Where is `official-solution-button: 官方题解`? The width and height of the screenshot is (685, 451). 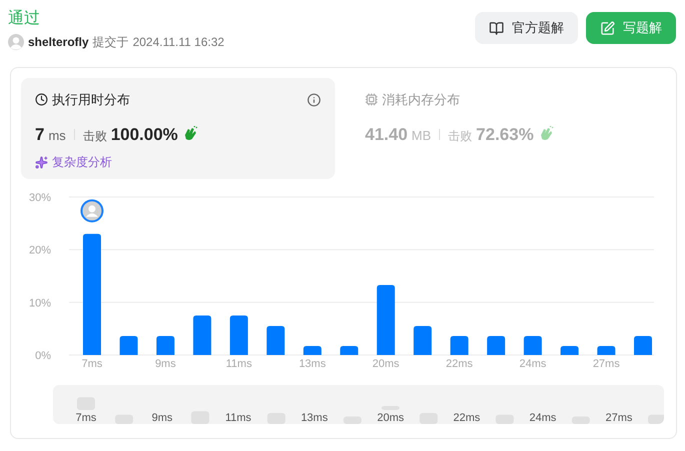
official-solution-button: 官方题解 is located at coordinates (526, 28).